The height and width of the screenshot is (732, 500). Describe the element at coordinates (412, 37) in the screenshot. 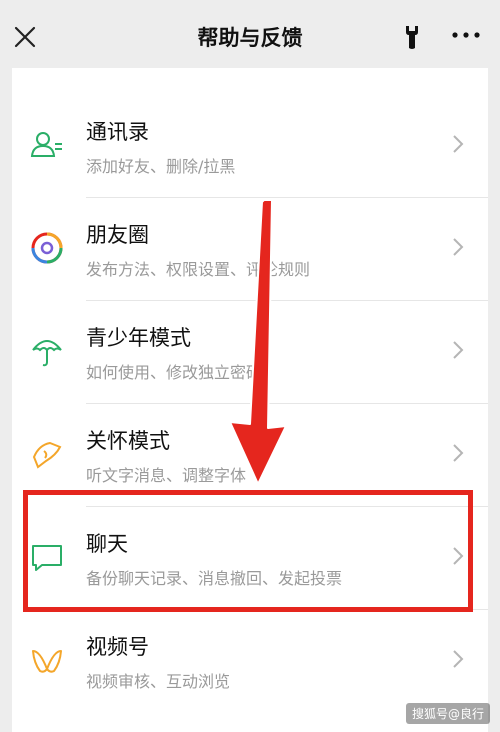

I see `wrench-icon` at that location.